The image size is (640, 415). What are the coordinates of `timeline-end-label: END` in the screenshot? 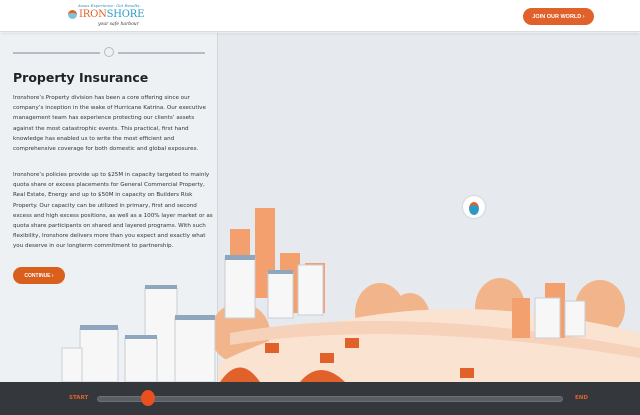 It's located at (581, 398).